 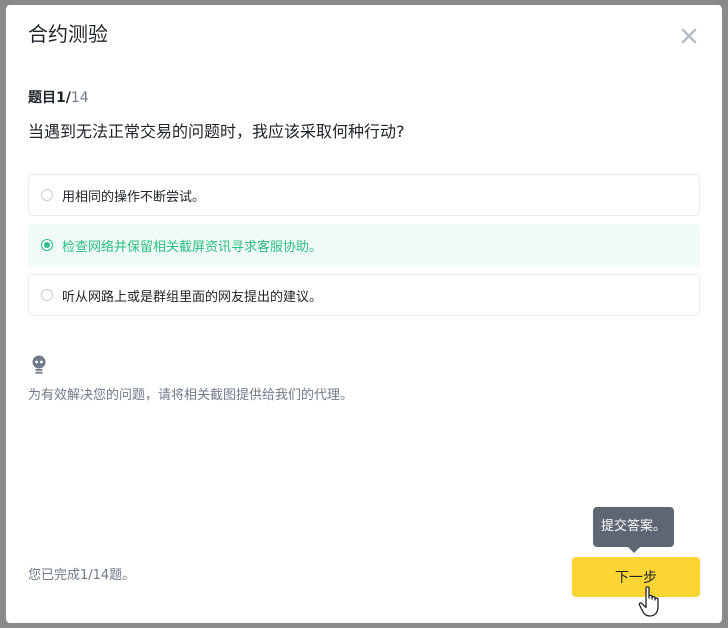 What do you see at coordinates (689, 36) in the screenshot?
I see `close-icon` at bounding box center [689, 36].